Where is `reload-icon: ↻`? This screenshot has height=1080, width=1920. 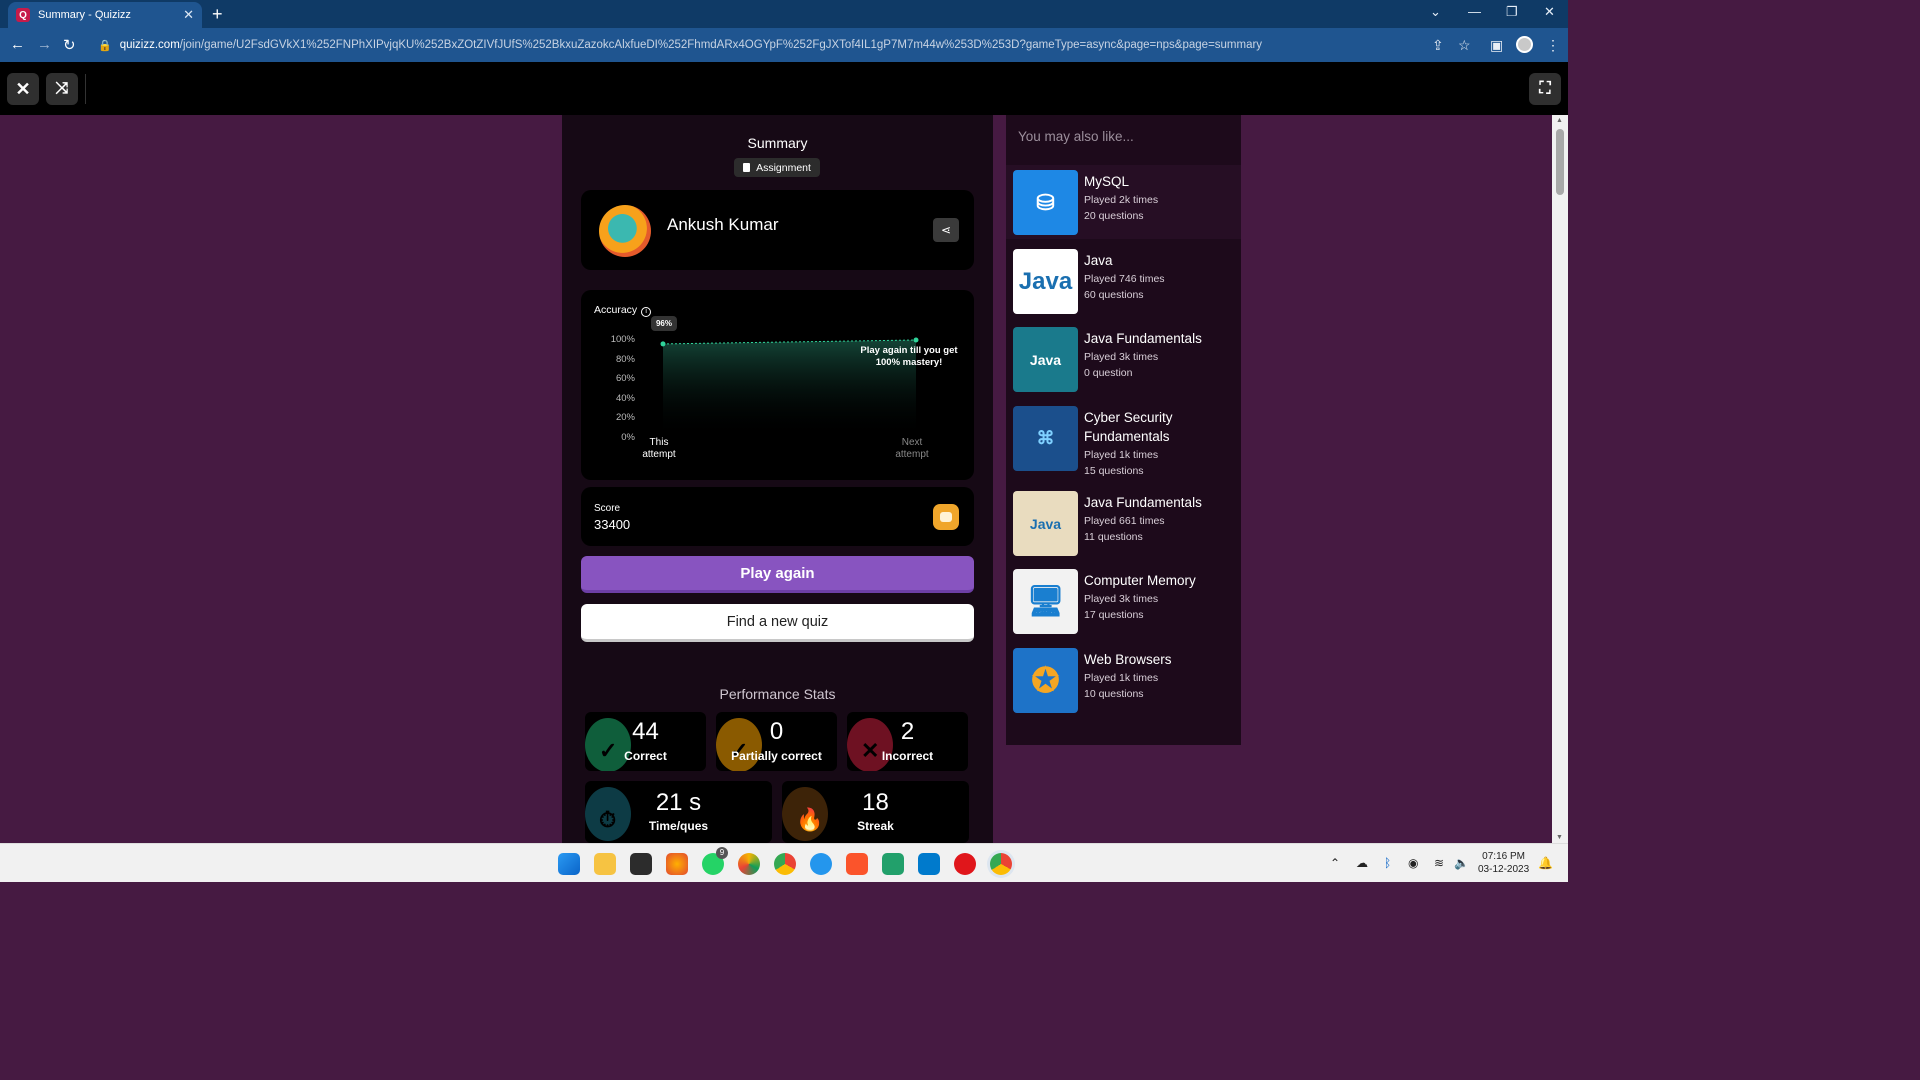
reload-icon: ↻ is located at coordinates (69, 45).